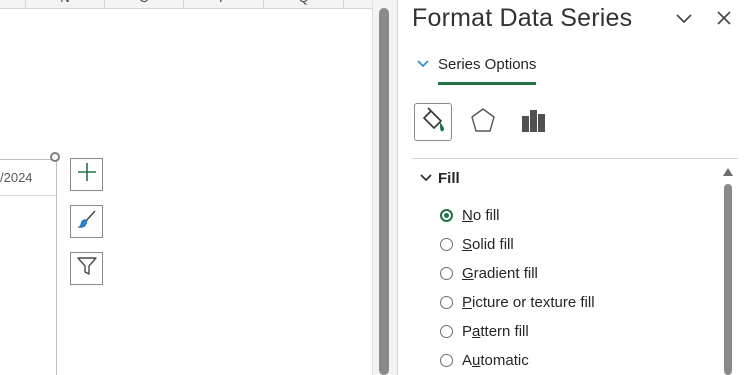 The image size is (750, 375). What do you see at coordinates (449, 178) in the screenshot?
I see `fill-section-label: Fill` at bounding box center [449, 178].